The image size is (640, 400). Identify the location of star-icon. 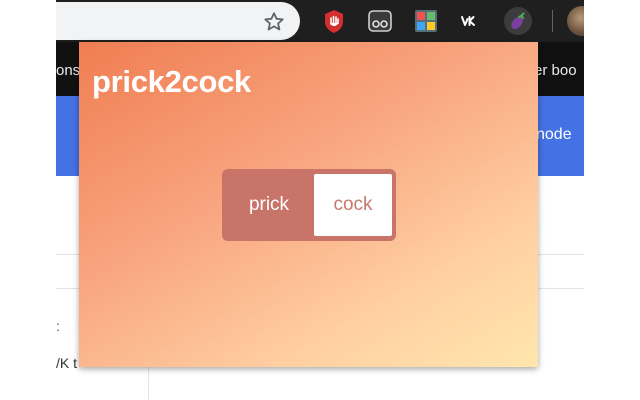
(274, 22).